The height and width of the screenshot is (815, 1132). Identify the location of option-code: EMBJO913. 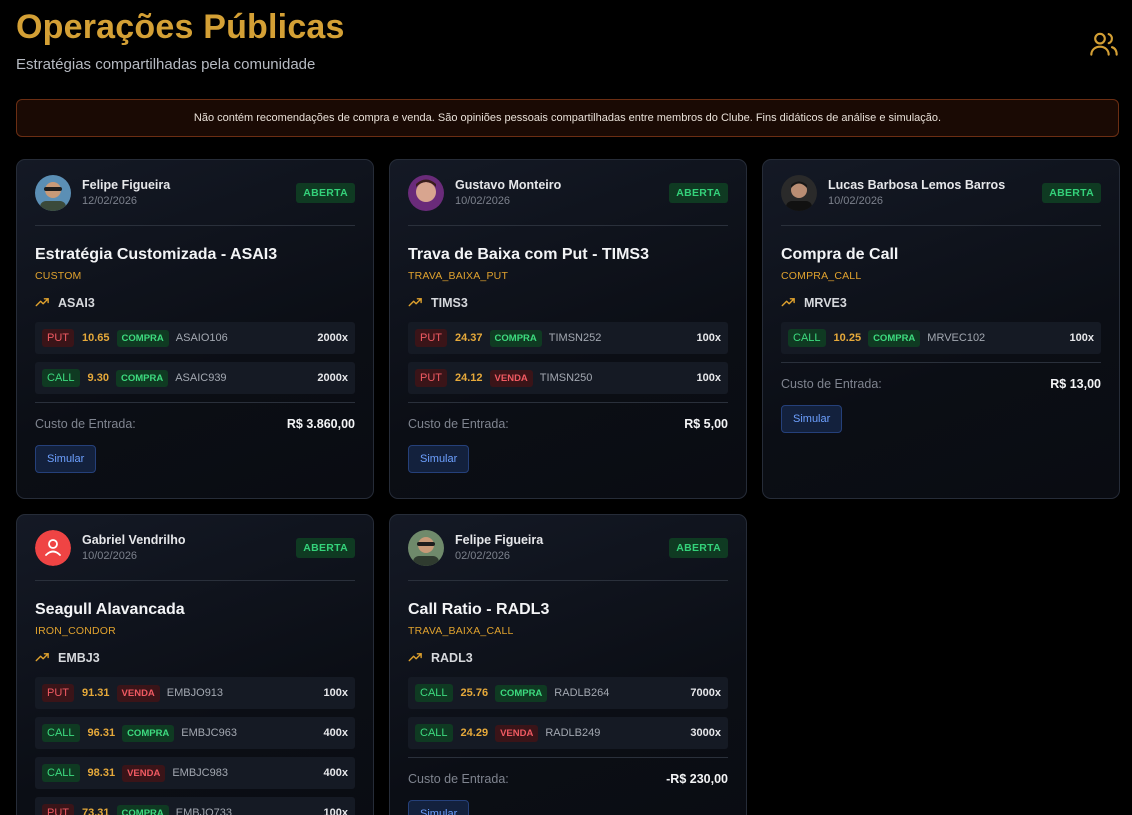
(195, 693).